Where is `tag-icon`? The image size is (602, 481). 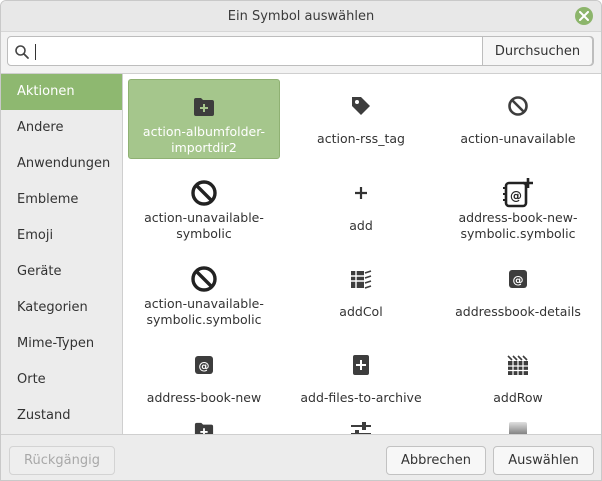
tag-icon is located at coordinates (361, 106).